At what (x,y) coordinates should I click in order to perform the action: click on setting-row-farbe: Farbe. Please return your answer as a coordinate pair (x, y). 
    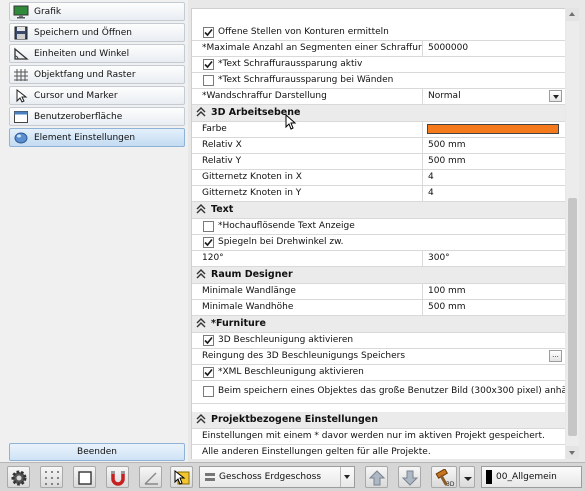
    Looking at the image, I should click on (378, 130).